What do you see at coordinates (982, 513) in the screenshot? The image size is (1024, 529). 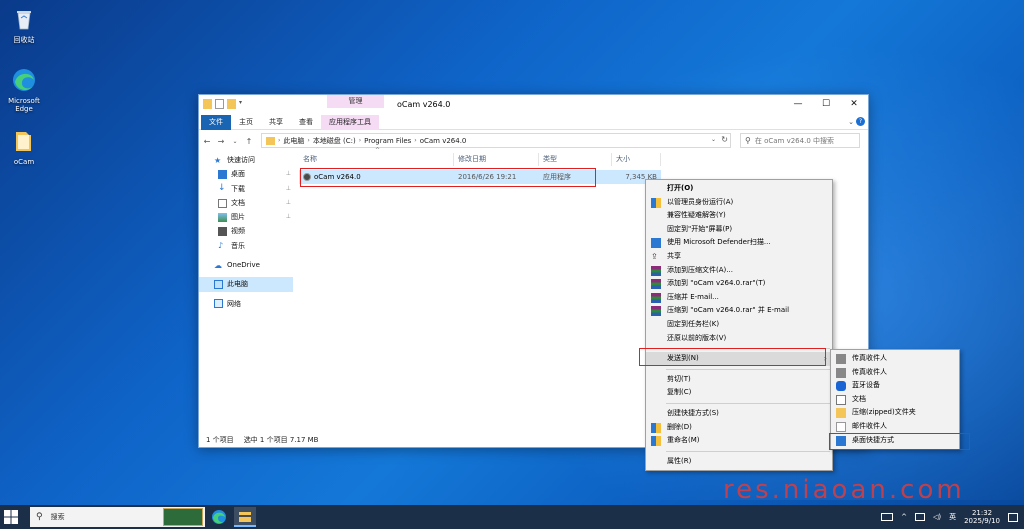 I see `clock-time: 21:32` at bounding box center [982, 513].